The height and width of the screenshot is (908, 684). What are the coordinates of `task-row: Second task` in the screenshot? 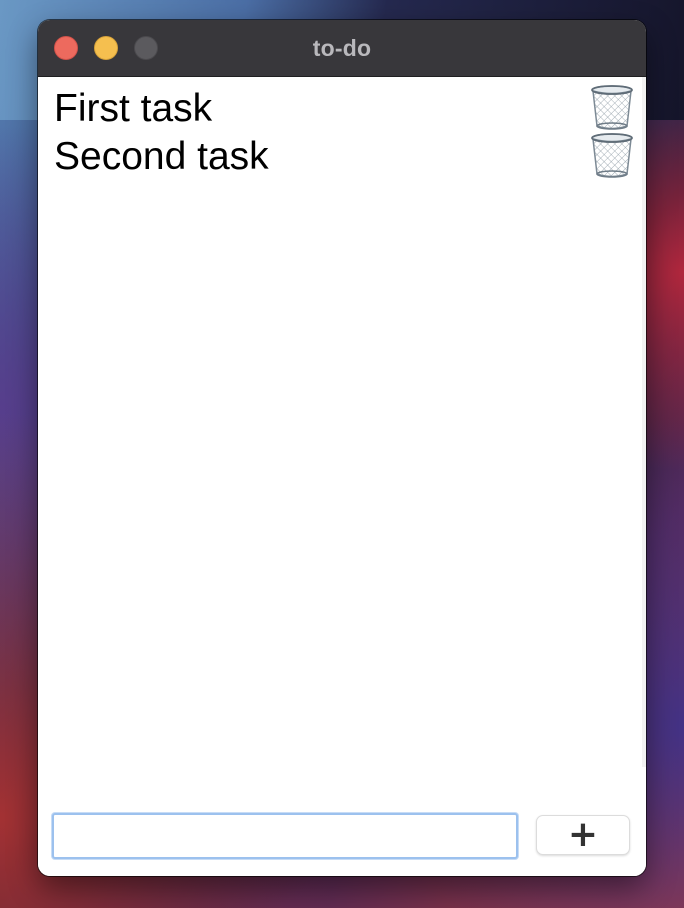 It's located at (344, 157).